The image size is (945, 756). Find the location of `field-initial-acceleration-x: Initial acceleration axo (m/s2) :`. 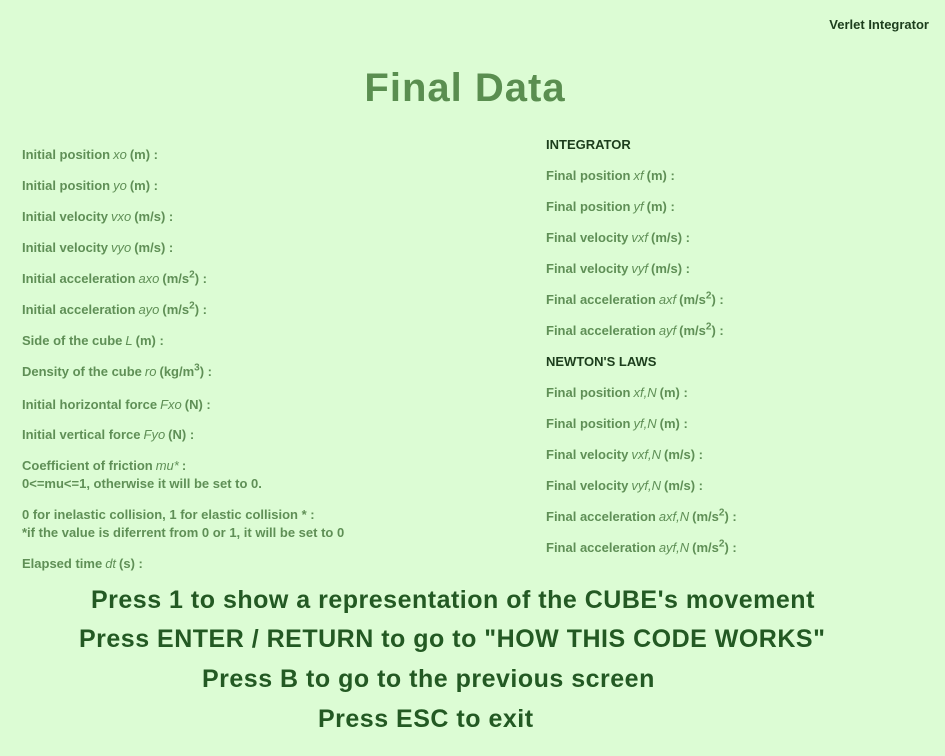

field-initial-acceleration-x: Initial acceleration axo (m/s2) : is located at coordinates (114, 277).